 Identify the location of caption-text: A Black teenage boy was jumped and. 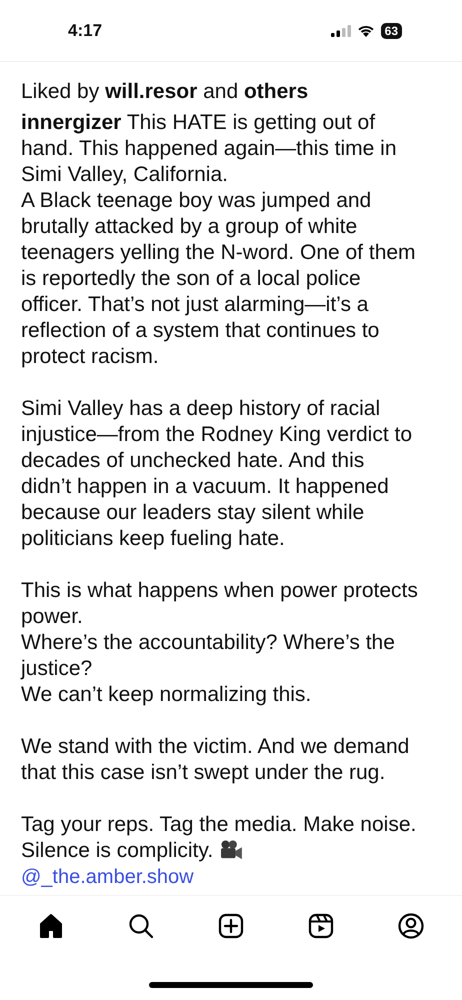
(196, 200).